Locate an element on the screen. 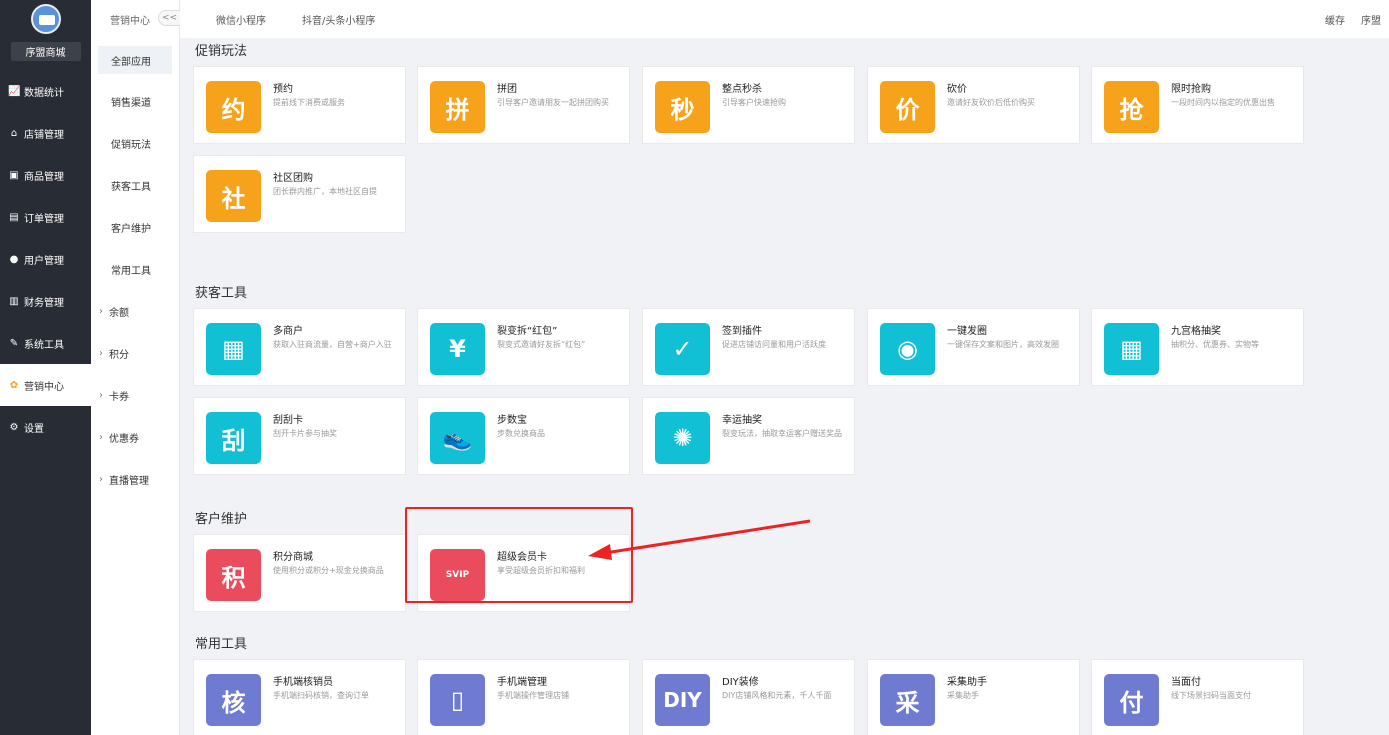 Image resolution: width=1389 pixels, height=735 pixels. diy-icon: DIY is located at coordinates (682, 700).